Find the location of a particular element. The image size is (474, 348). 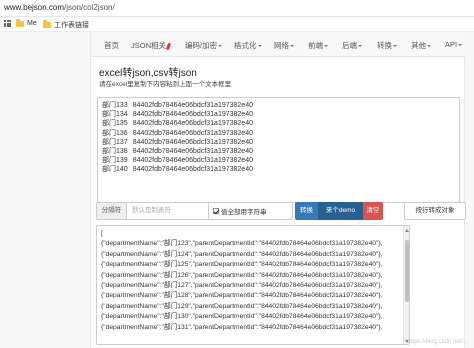

separator-input: 默认是制表符 is located at coordinates (168, 211).